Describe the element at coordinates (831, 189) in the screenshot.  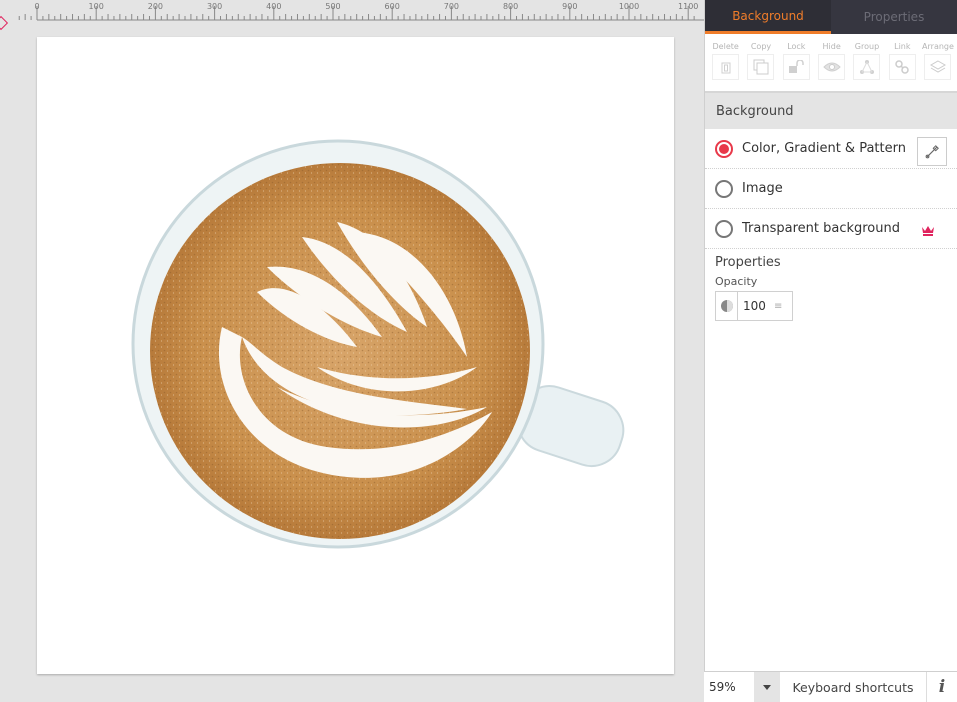
I see `option-image: Image` at that location.